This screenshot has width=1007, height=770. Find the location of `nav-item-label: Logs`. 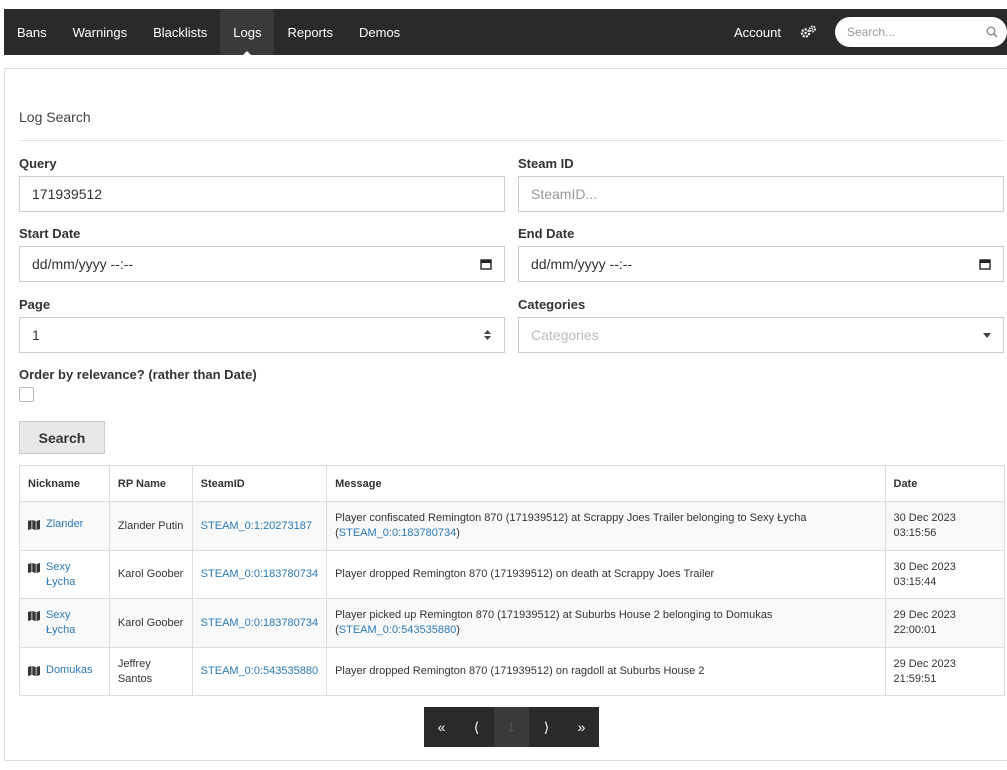

nav-item-label: Logs is located at coordinates (247, 32).